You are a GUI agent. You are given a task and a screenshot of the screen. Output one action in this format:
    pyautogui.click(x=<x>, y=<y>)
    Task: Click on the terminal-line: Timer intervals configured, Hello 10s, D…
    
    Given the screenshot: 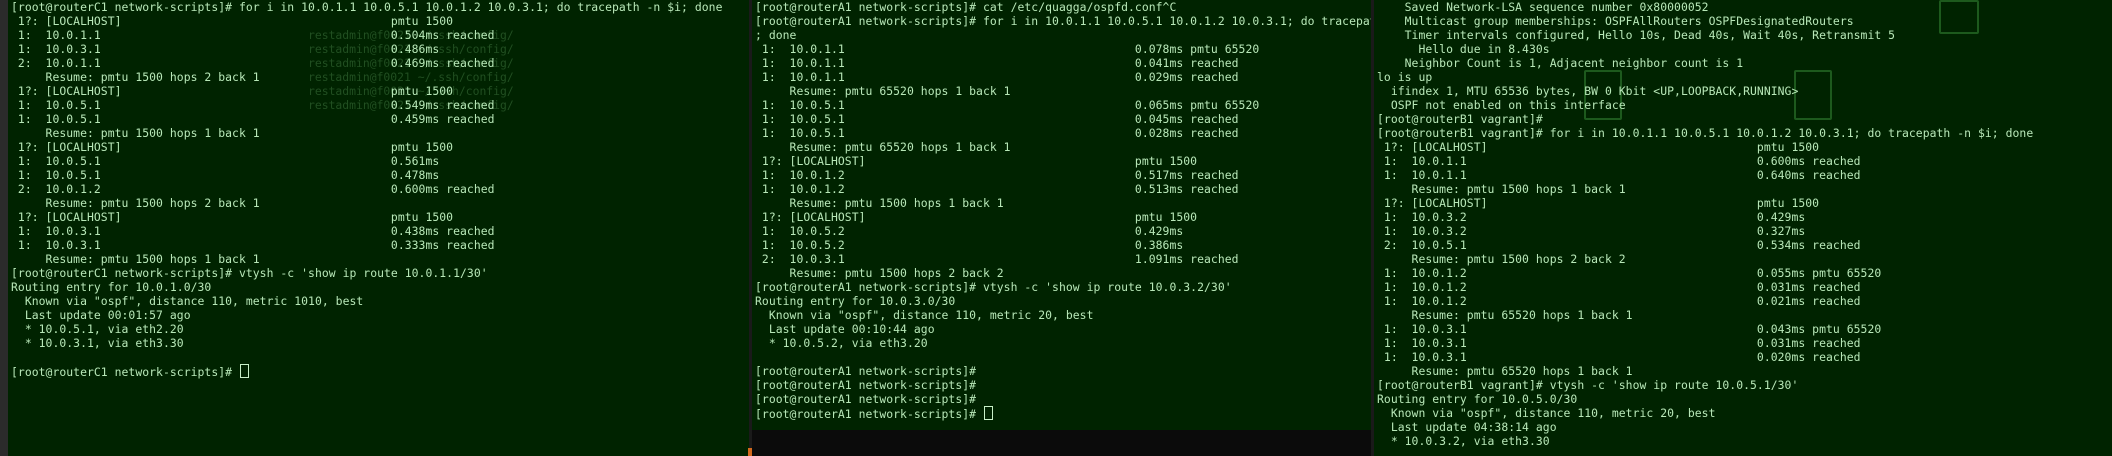 What is the action you would take?
    pyautogui.click(x=1636, y=35)
    